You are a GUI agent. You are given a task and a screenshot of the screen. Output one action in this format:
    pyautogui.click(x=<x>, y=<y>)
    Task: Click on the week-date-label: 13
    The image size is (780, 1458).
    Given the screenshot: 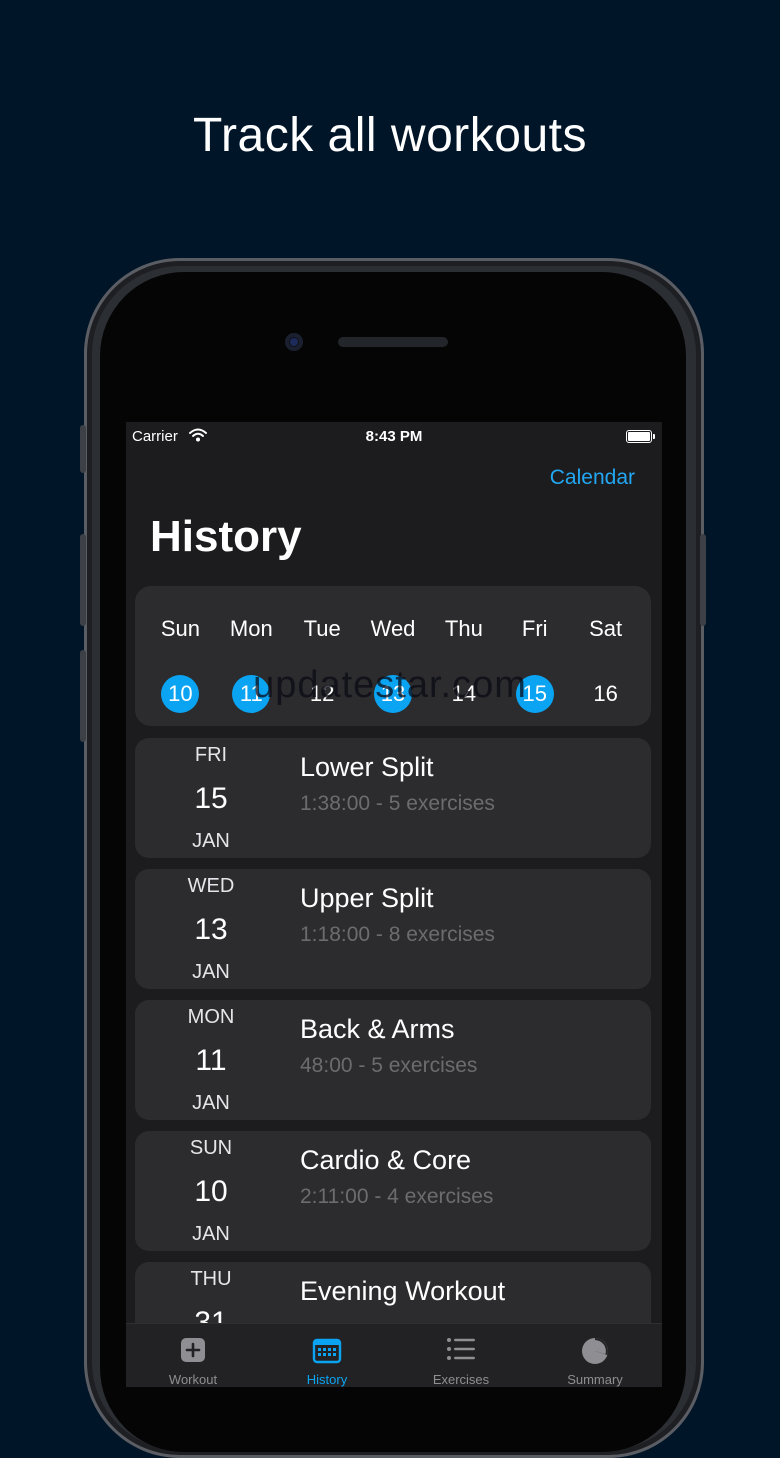 What is the action you would take?
    pyautogui.click(x=393, y=694)
    